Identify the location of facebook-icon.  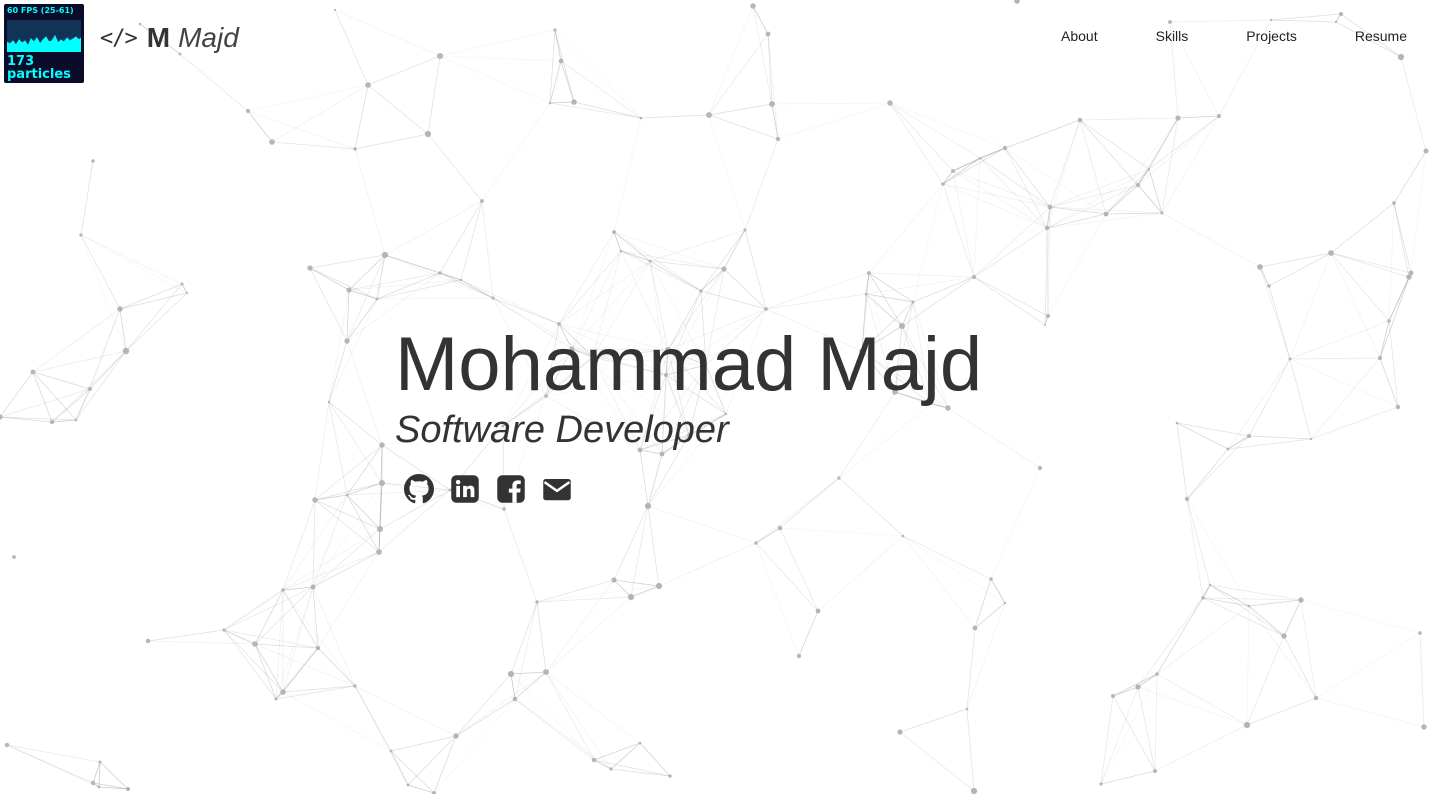
(511, 489).